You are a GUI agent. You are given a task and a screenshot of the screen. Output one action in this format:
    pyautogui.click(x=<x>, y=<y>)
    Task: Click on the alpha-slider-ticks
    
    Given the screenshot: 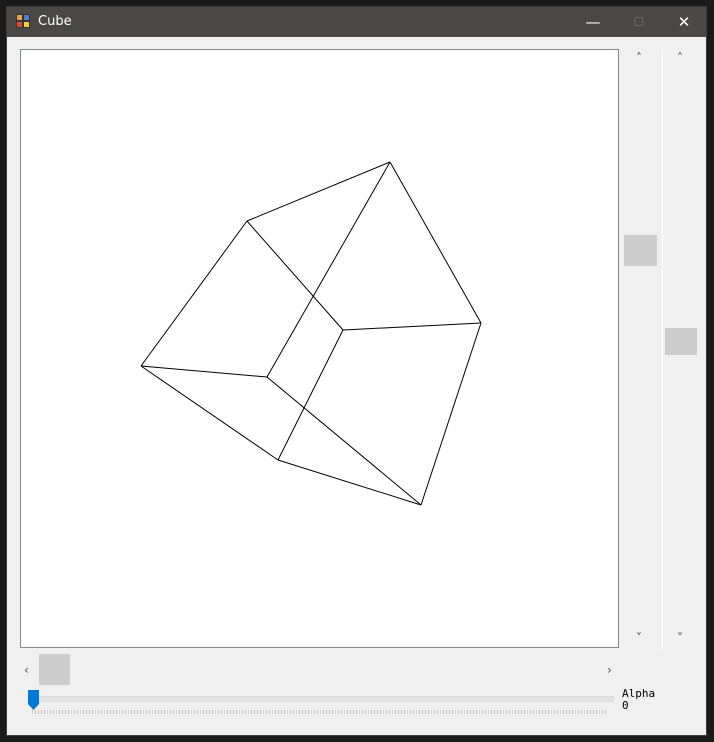 What is the action you would take?
    pyautogui.click(x=320, y=712)
    